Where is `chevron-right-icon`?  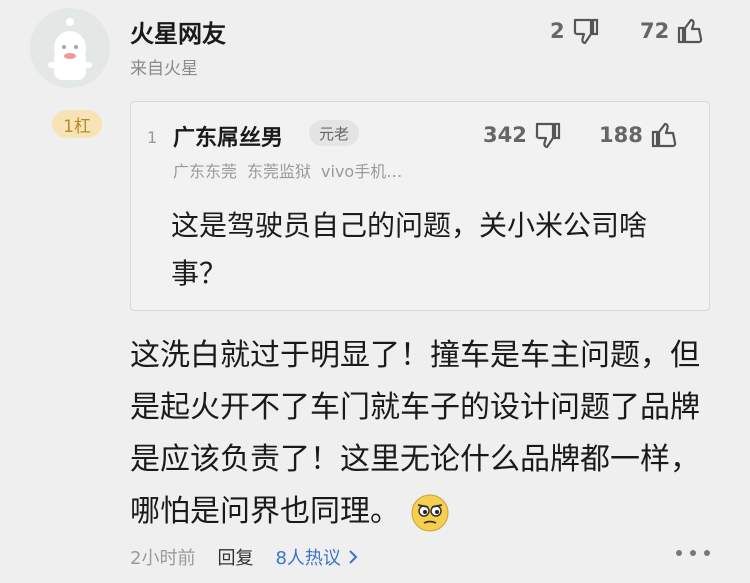
chevron-right-icon is located at coordinates (353, 557).